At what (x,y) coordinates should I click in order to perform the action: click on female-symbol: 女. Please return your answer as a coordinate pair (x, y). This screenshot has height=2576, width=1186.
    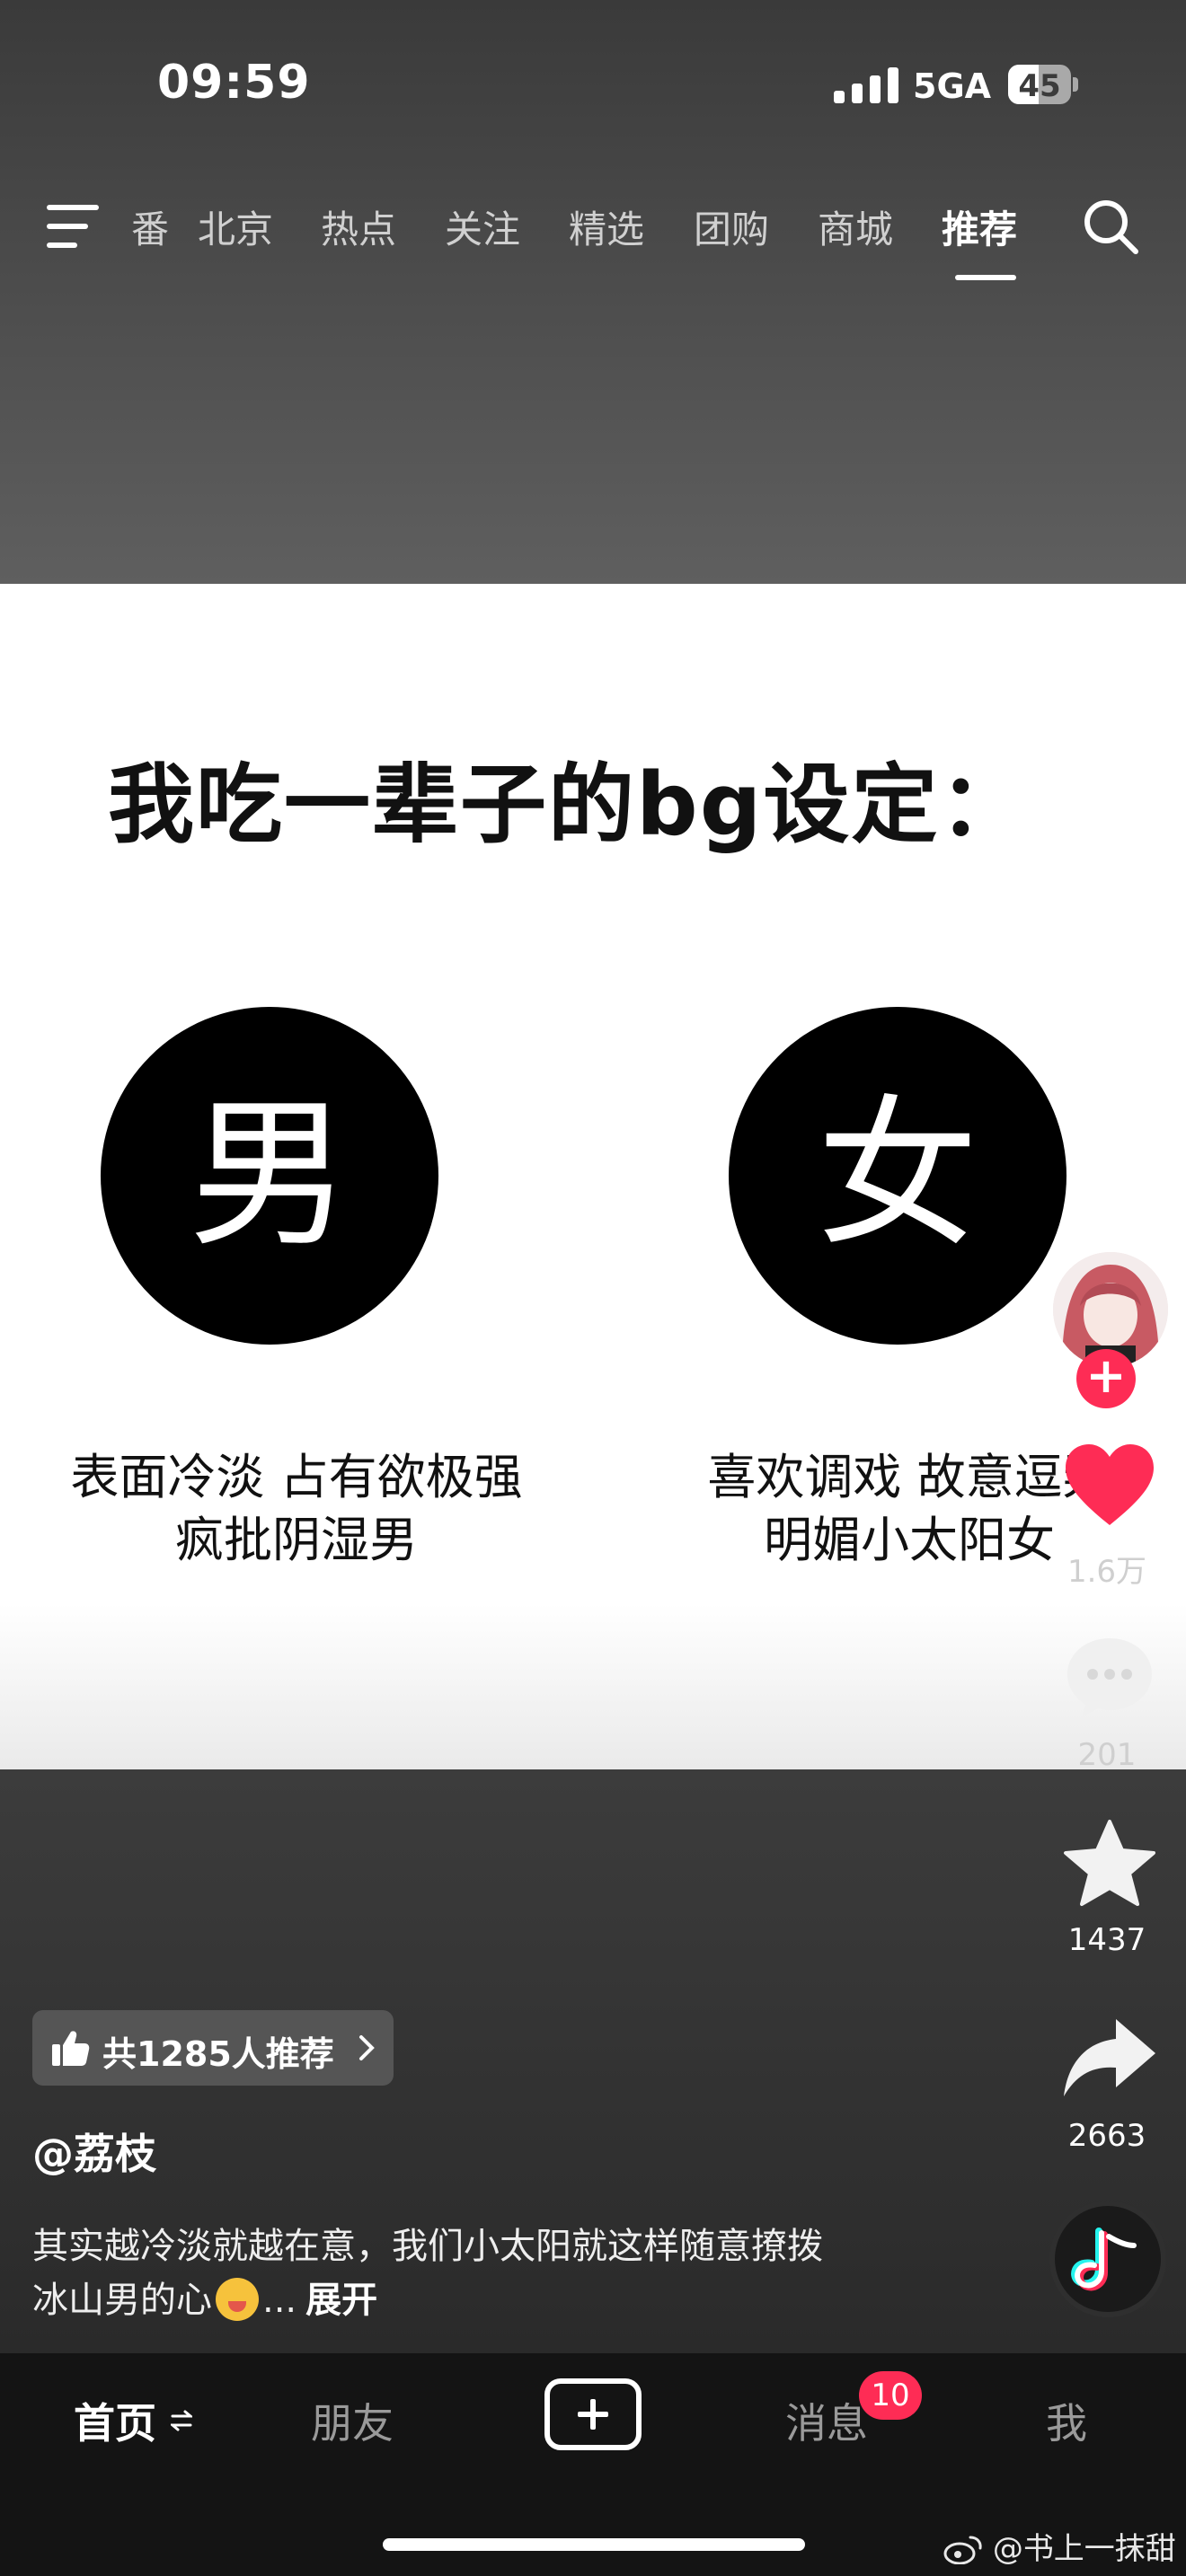
    Looking at the image, I should click on (897, 1175).